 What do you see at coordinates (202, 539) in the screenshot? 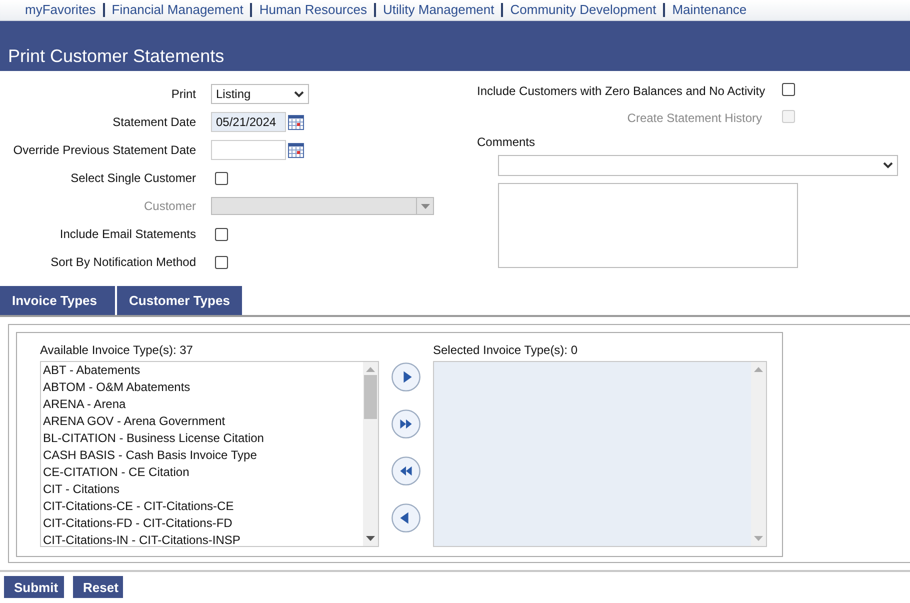
I see `list-item: CIT-Citations-IN - CIT-Citations-INSP` at bounding box center [202, 539].